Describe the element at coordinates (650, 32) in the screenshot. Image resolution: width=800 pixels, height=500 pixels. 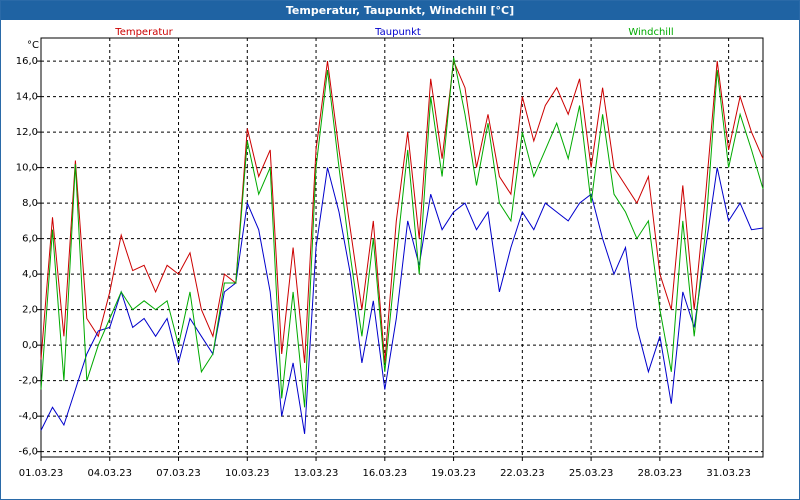
I see `legend-windchill: Windchill` at that location.